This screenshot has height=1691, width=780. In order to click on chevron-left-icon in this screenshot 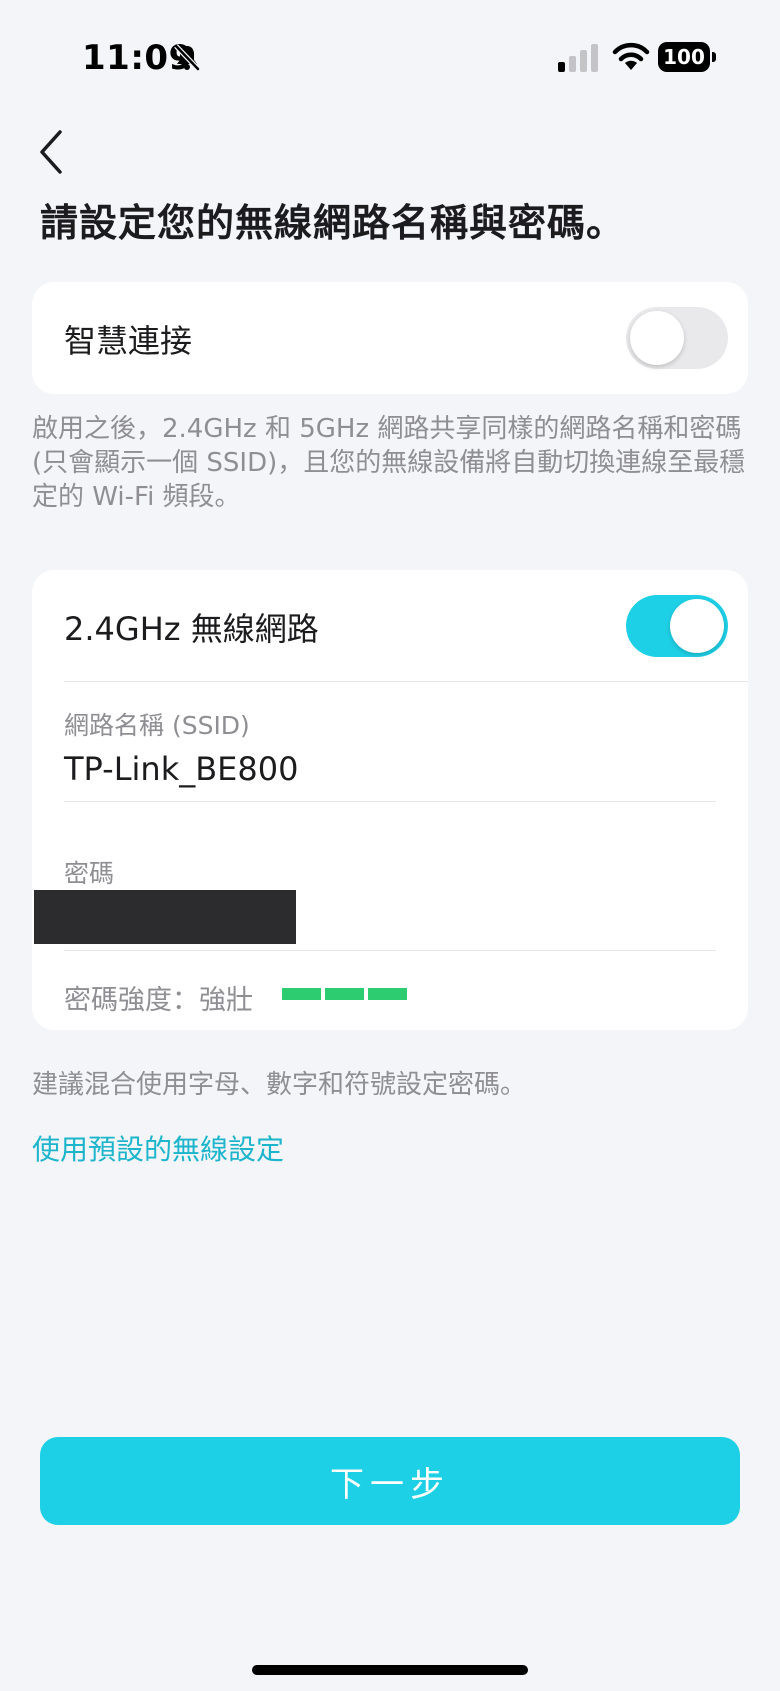, I will do `click(51, 152)`.